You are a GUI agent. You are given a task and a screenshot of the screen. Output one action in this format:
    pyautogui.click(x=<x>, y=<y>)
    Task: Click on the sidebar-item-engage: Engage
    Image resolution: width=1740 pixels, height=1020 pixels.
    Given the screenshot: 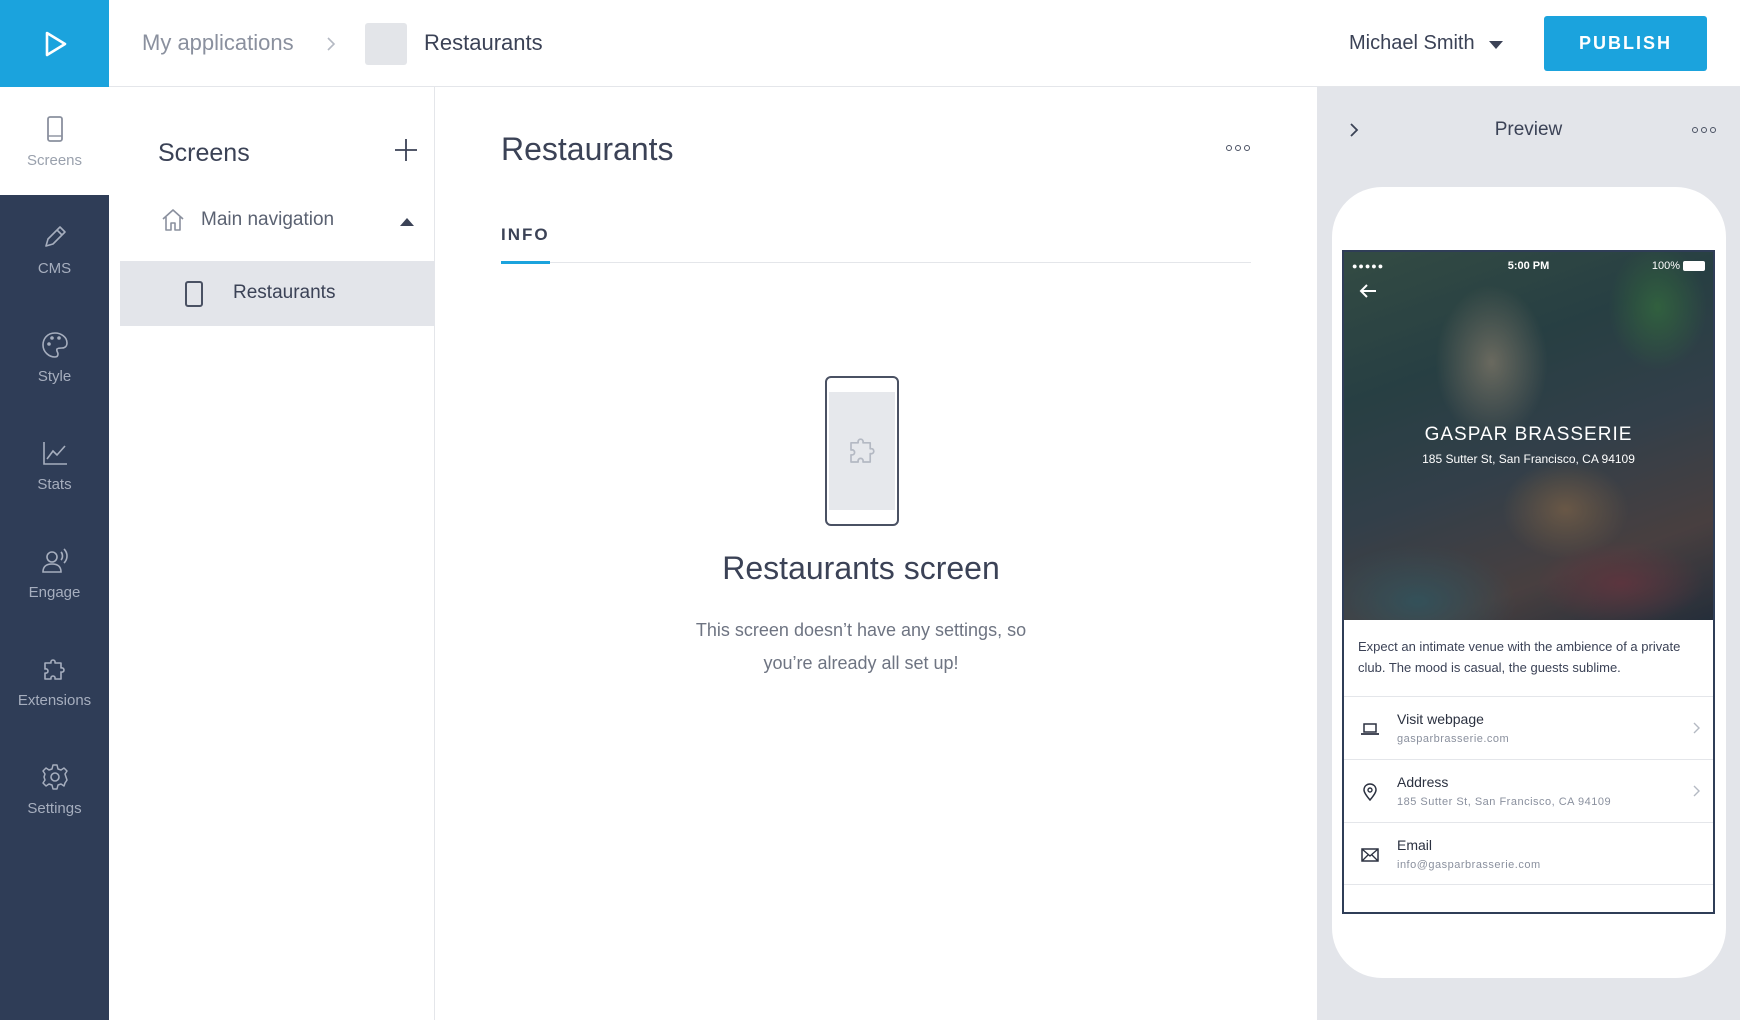 What is the action you would take?
    pyautogui.click(x=54, y=573)
    